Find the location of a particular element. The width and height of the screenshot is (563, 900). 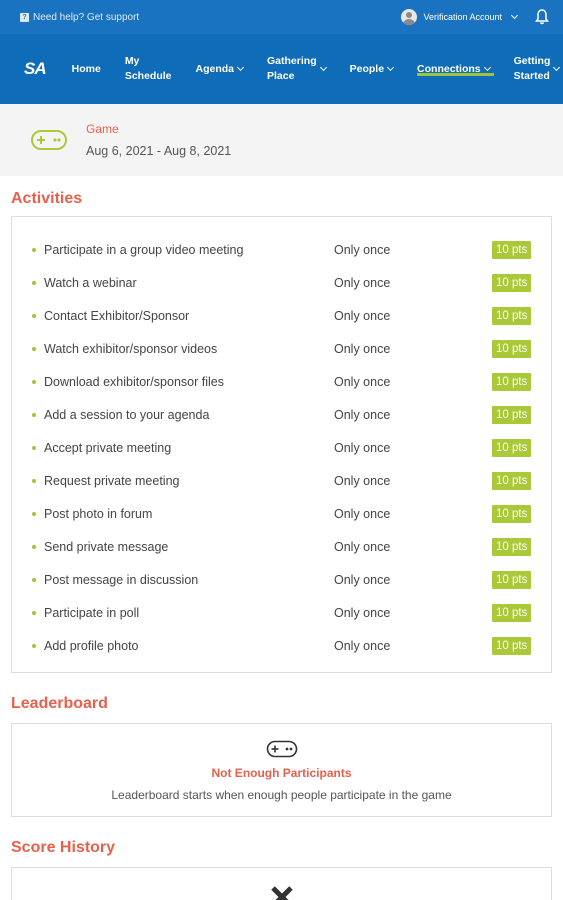

close-icon is located at coordinates (281, 893).